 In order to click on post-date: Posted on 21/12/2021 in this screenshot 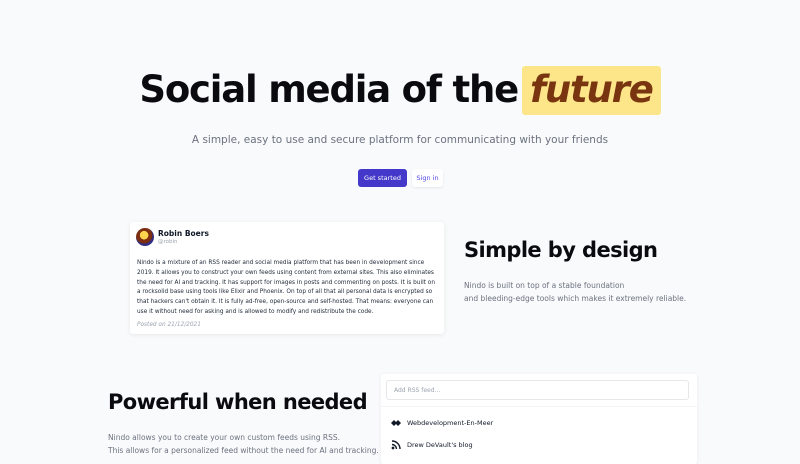, I will do `click(169, 325)`.